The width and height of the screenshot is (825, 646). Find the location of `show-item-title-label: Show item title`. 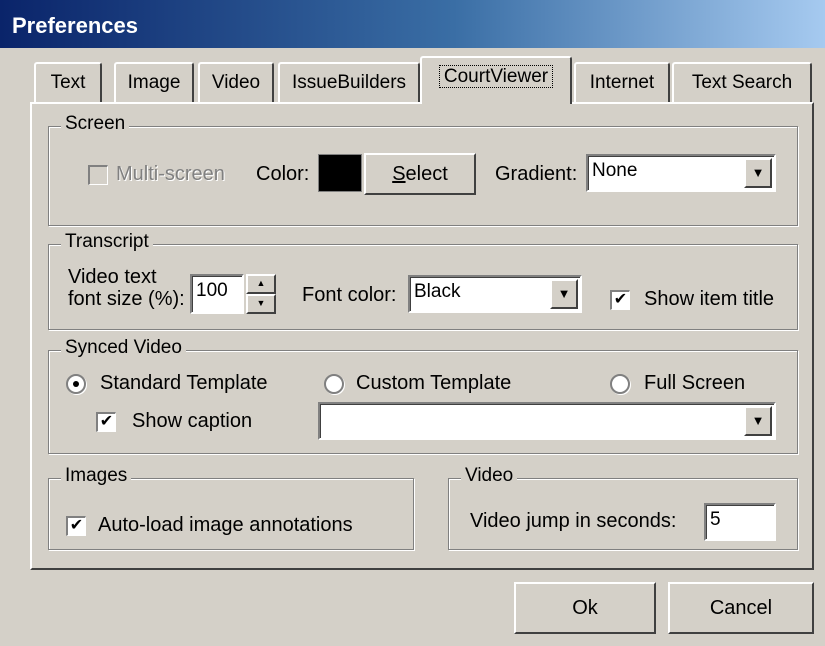

show-item-title-label: Show item title is located at coordinates (709, 299).